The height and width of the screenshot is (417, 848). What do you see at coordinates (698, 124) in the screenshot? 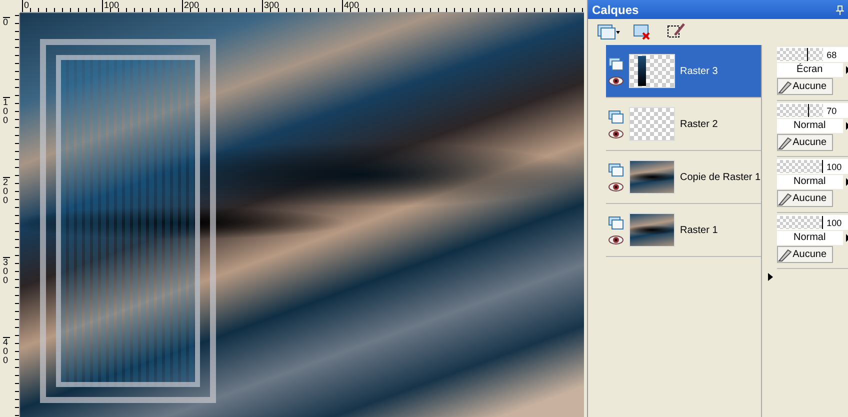
I see `layer-name: Raster 2` at bounding box center [698, 124].